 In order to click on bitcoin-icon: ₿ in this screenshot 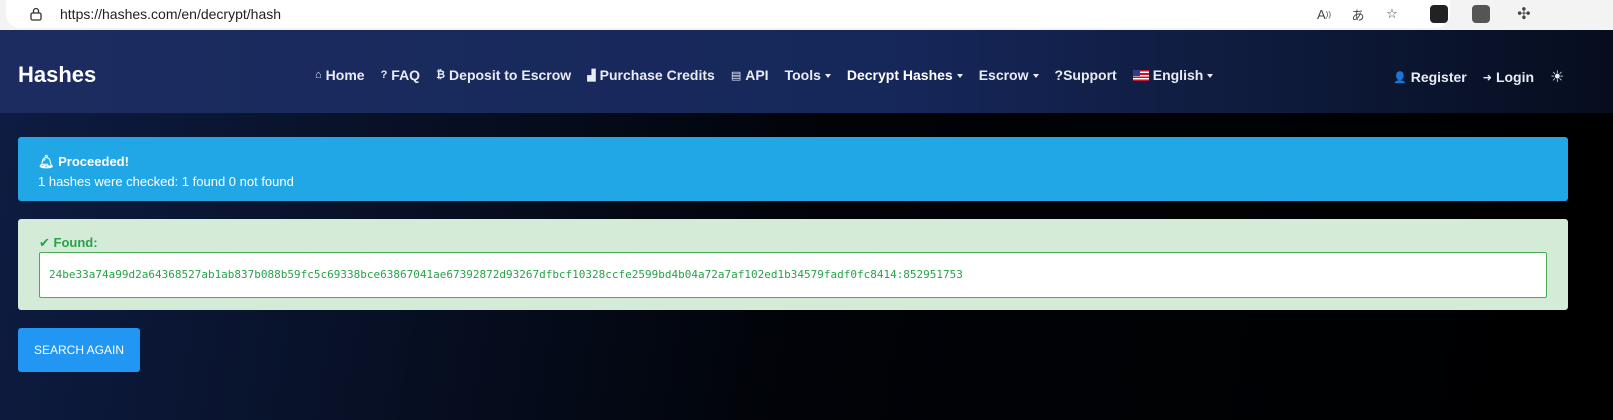, I will do `click(441, 75)`.